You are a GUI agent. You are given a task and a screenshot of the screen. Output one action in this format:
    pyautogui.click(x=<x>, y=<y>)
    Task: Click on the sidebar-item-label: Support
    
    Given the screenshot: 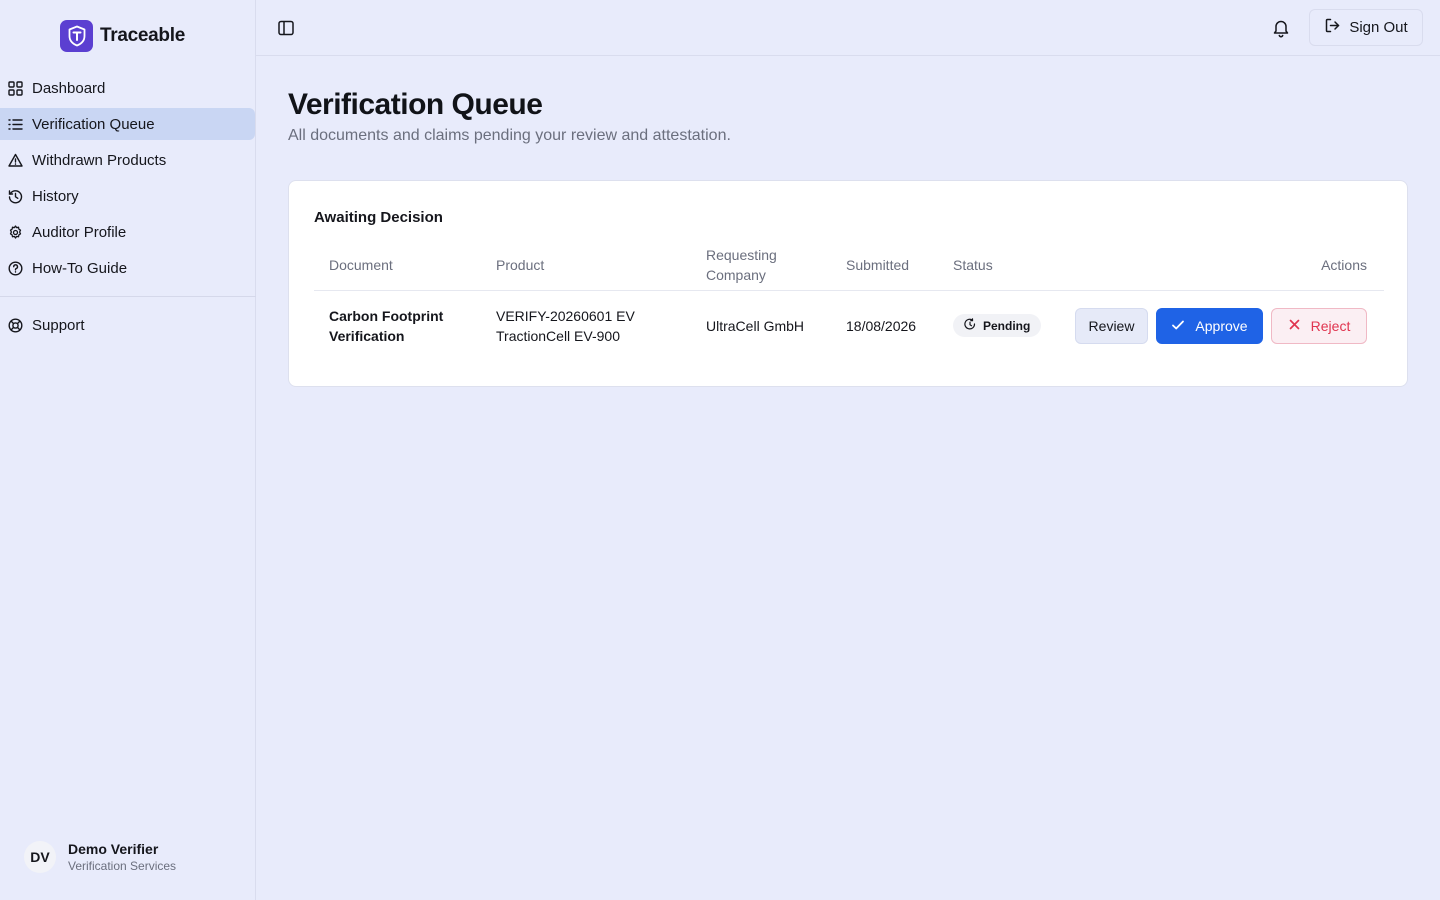 What is the action you would take?
    pyautogui.click(x=58, y=325)
    